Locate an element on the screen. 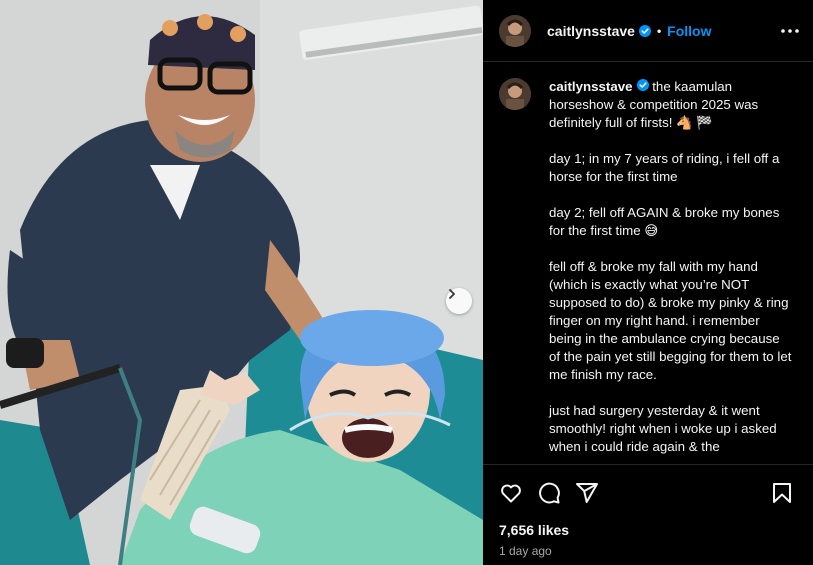 The height and width of the screenshot is (565, 813). likes-count: 7,656 likes is located at coordinates (648, 530).